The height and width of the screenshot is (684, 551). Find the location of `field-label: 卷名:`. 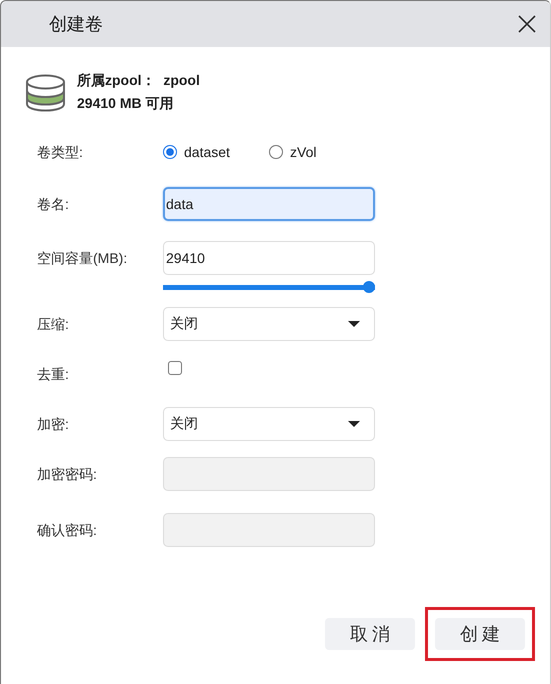

field-label: 卷名: is located at coordinates (53, 204).